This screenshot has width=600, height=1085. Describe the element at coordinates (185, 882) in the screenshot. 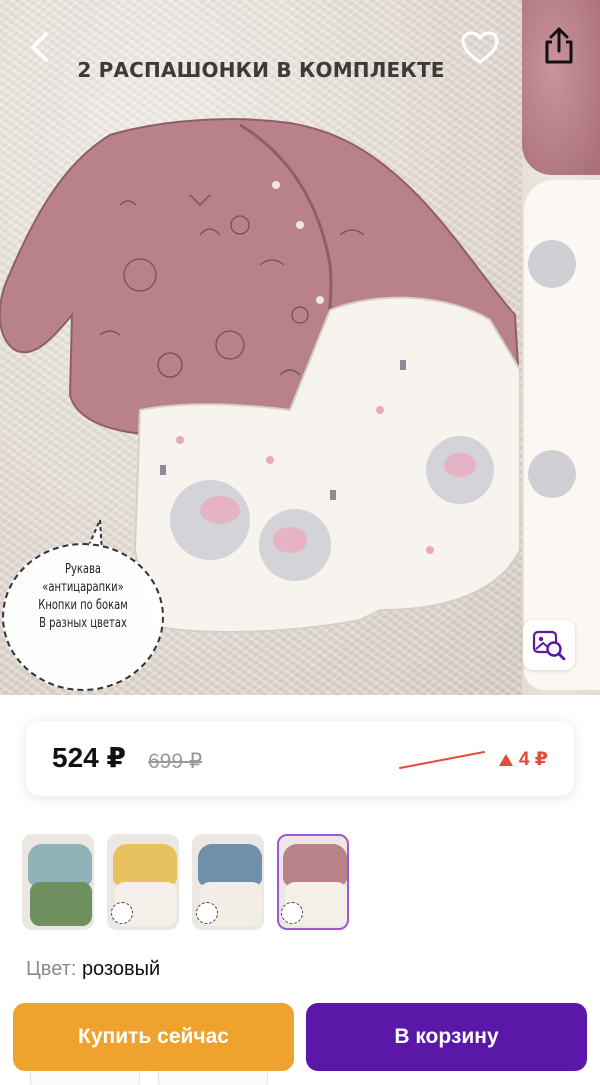

I see `color-variant-list` at that location.